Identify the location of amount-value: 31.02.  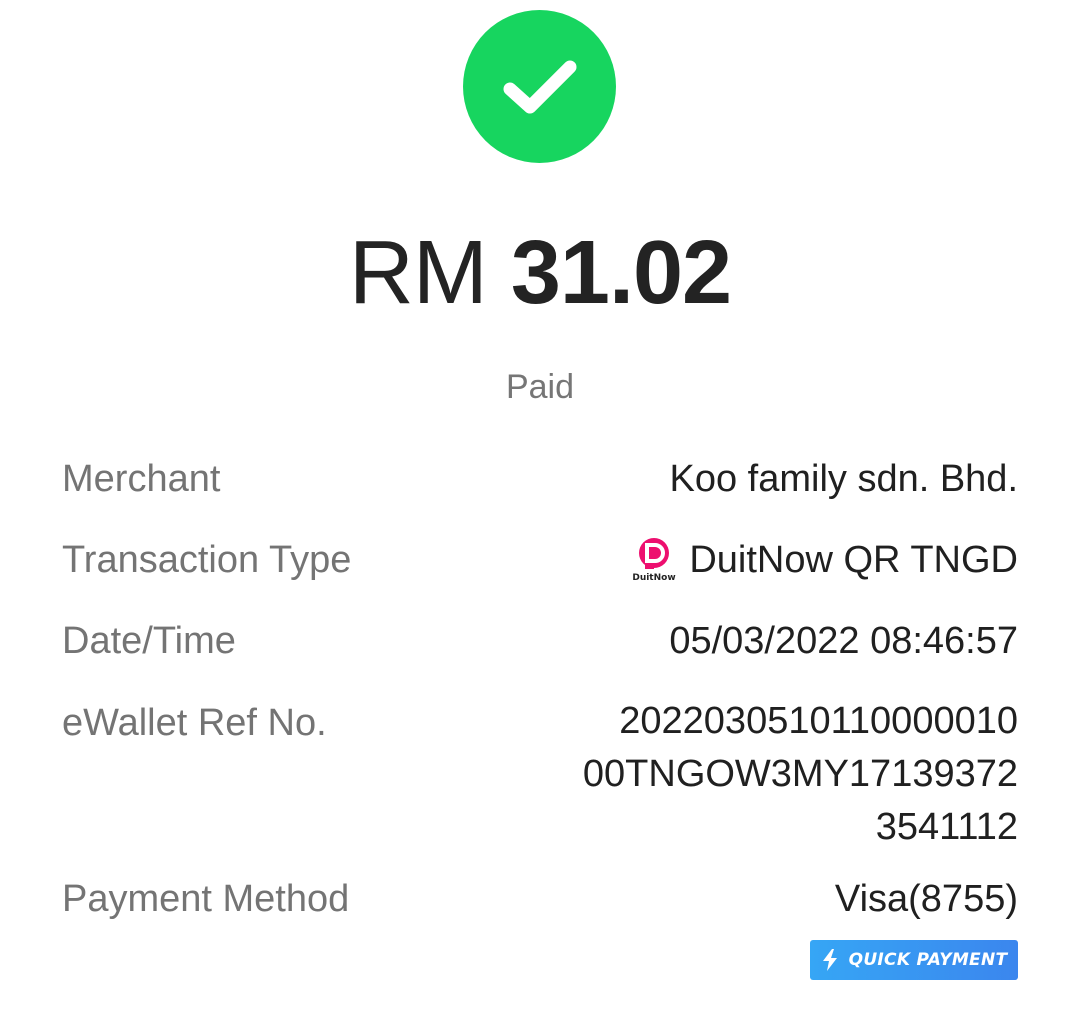
(621, 273).